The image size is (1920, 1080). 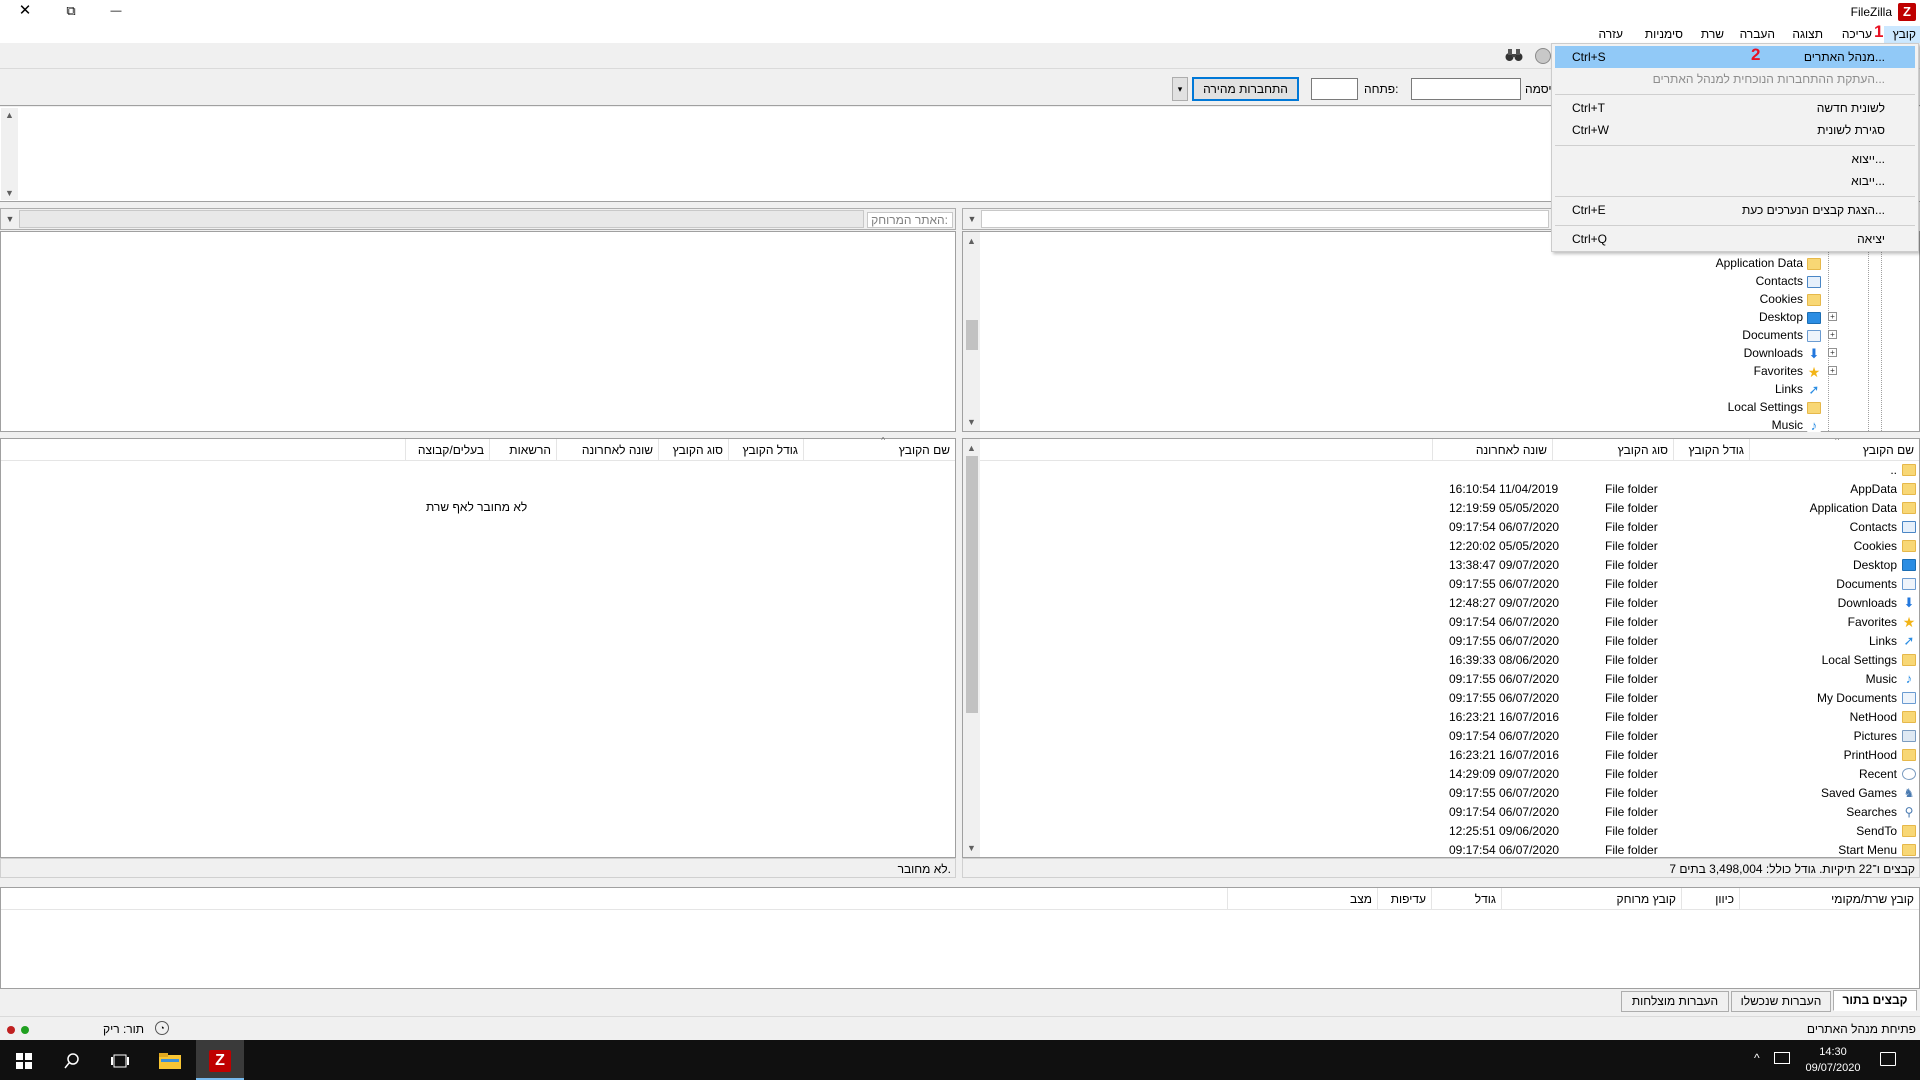 I want to click on minimize-button: —, so click(x=116, y=12).